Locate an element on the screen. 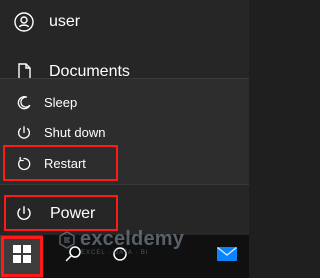 This screenshot has height=278, width=320. mail-button is located at coordinates (226, 256).